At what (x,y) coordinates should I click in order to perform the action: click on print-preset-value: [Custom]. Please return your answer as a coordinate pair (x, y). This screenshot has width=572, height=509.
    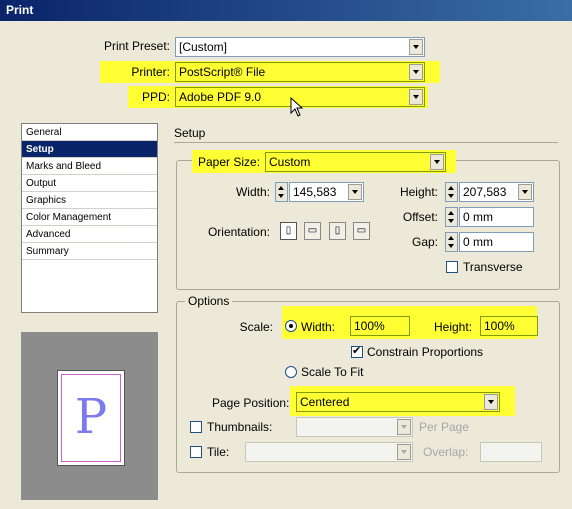
    Looking at the image, I should click on (203, 47).